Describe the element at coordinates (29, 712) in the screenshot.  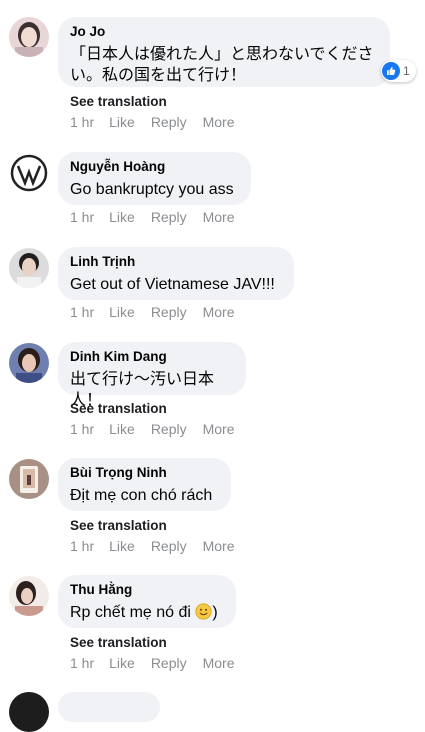
I see `next-avatar` at that location.